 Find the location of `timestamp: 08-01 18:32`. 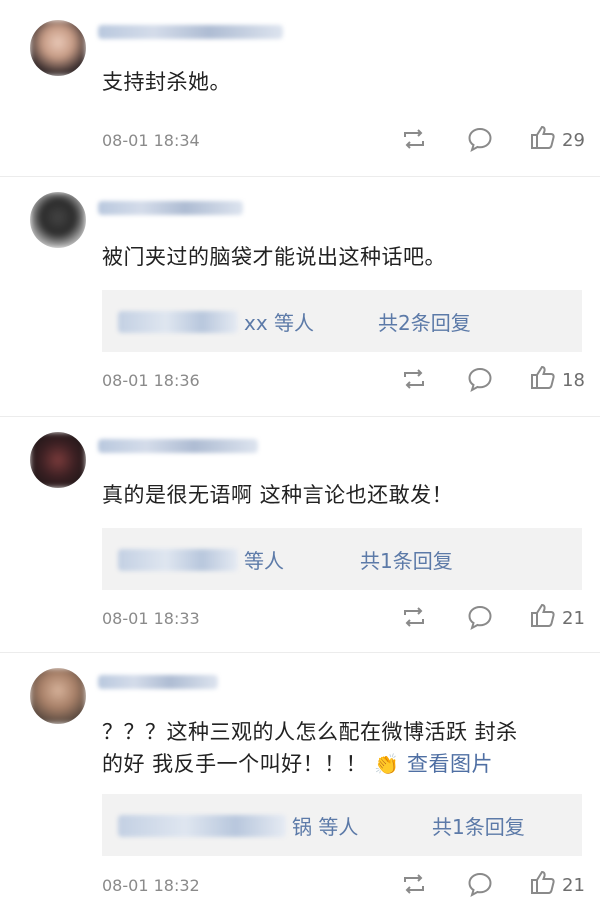

timestamp: 08-01 18:32 is located at coordinates (151, 885).